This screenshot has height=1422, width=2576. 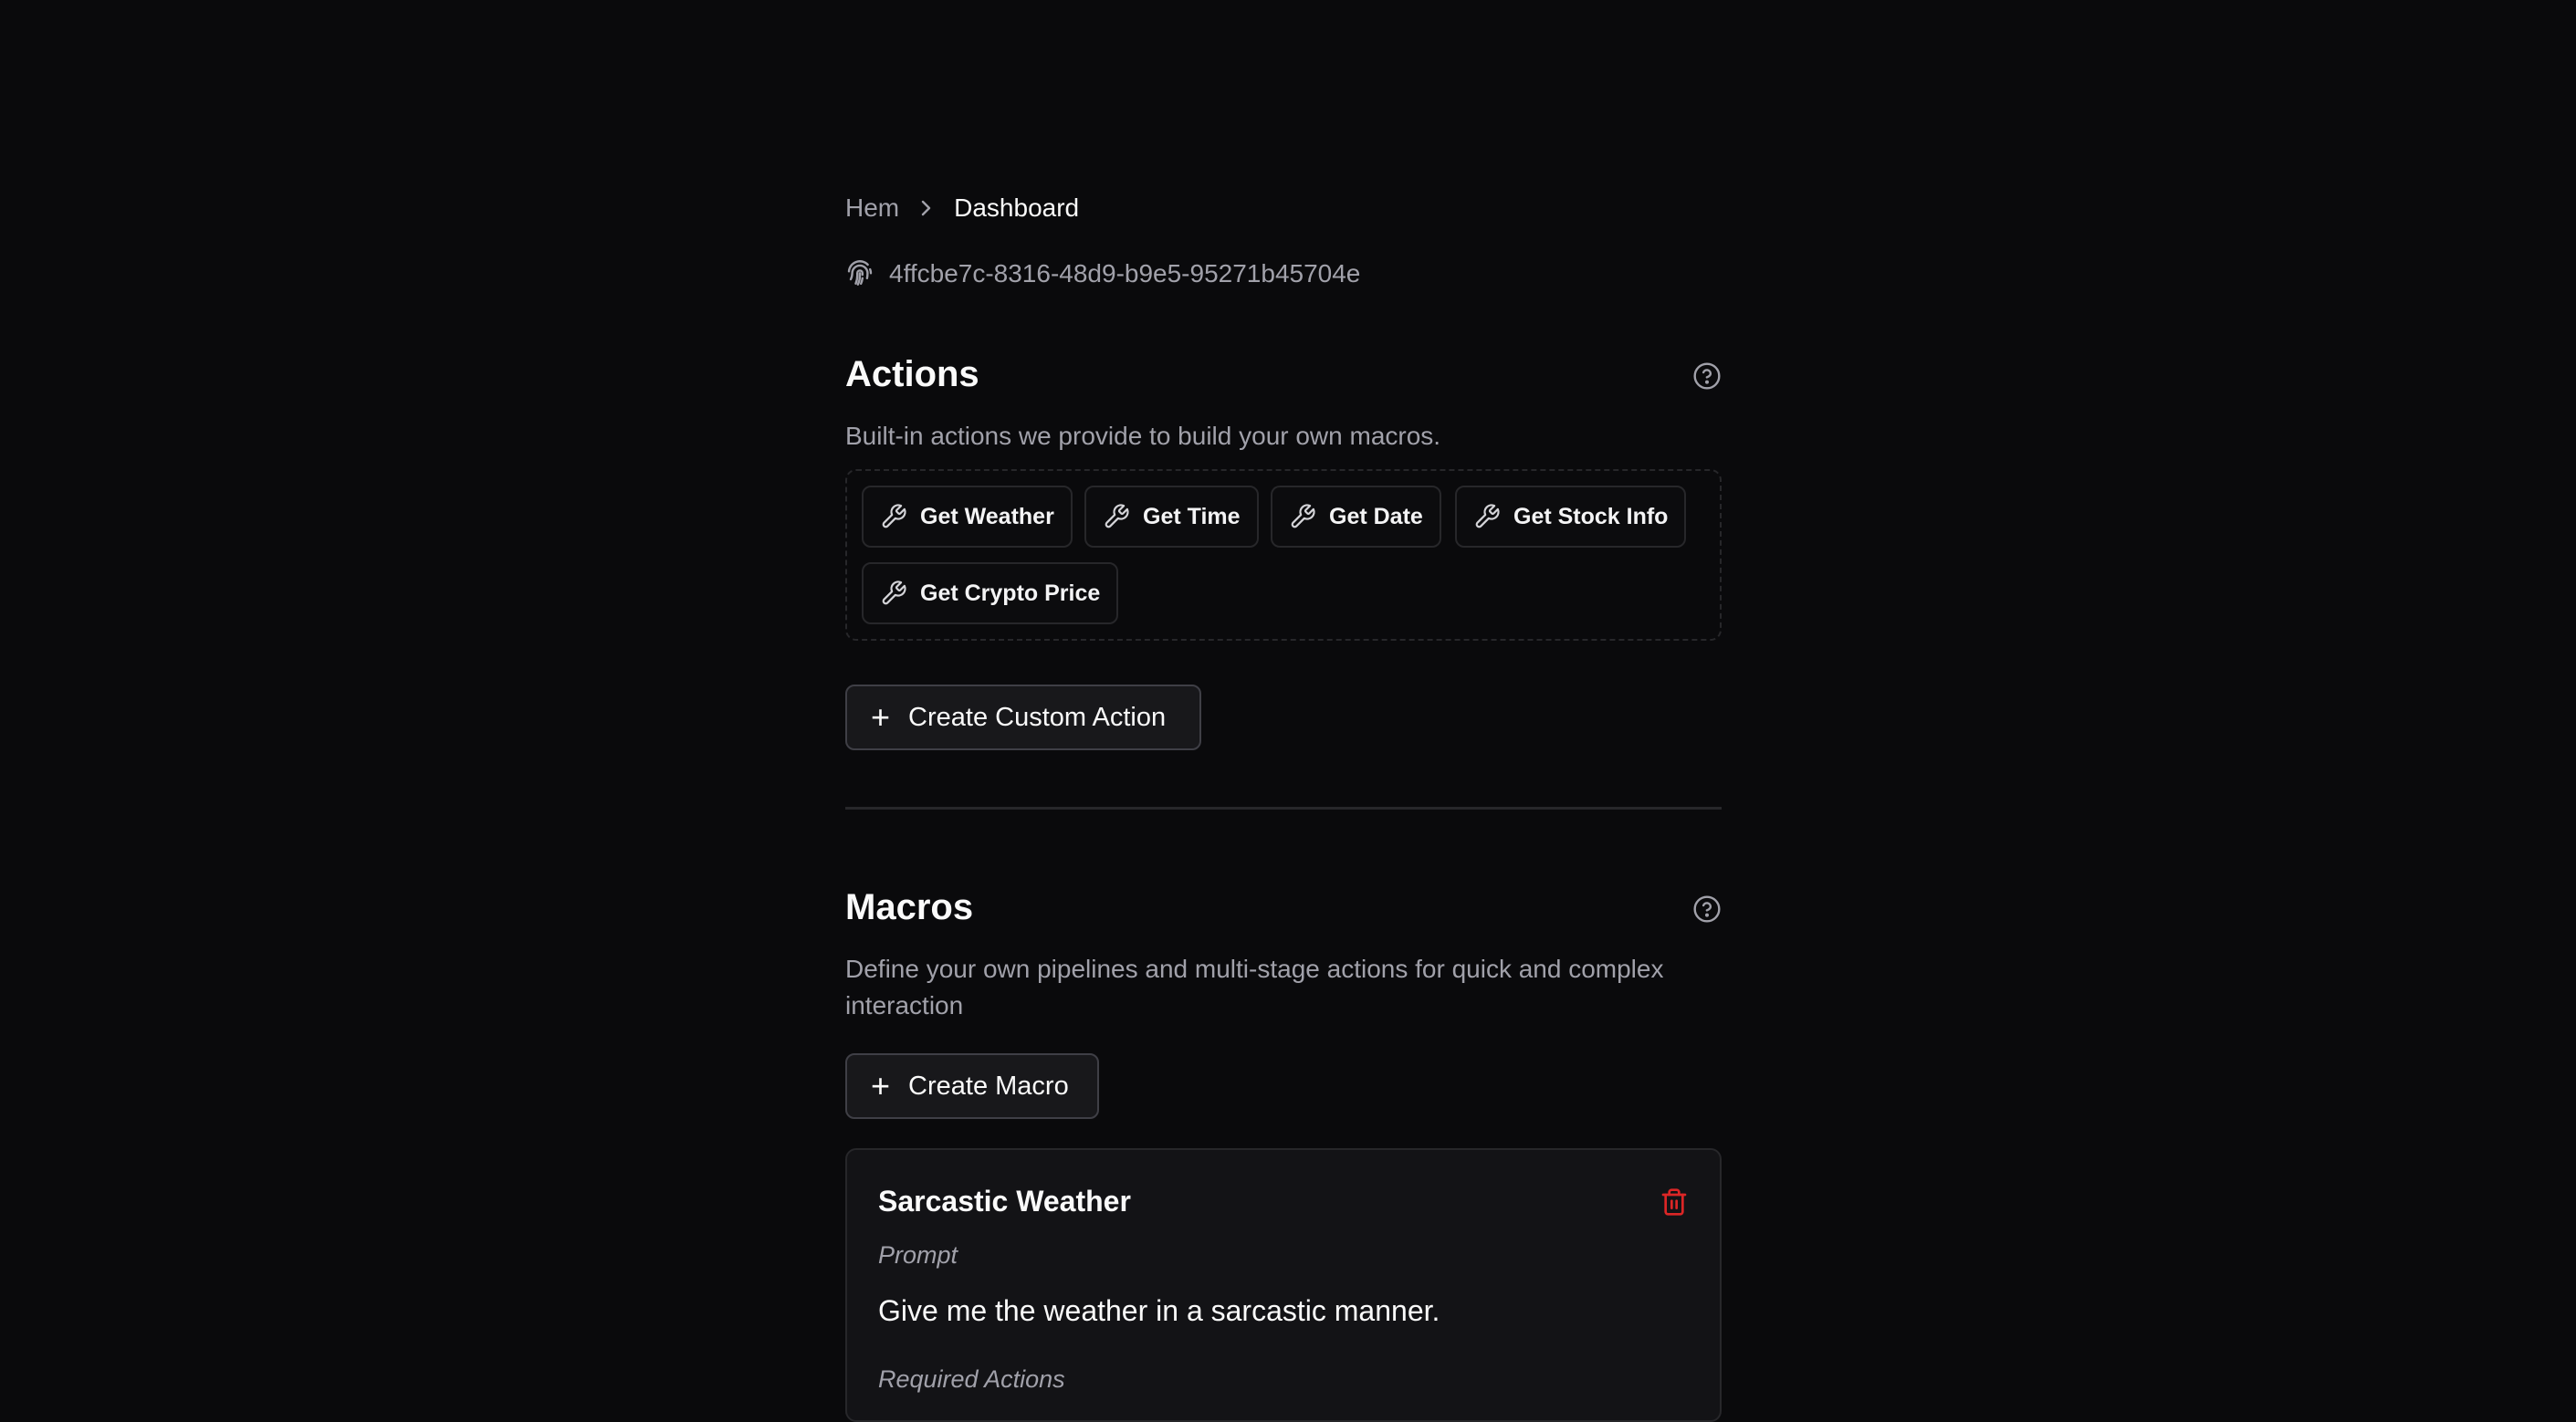 What do you see at coordinates (988, 1086) in the screenshot?
I see `create-macro-label: Create Macro` at bounding box center [988, 1086].